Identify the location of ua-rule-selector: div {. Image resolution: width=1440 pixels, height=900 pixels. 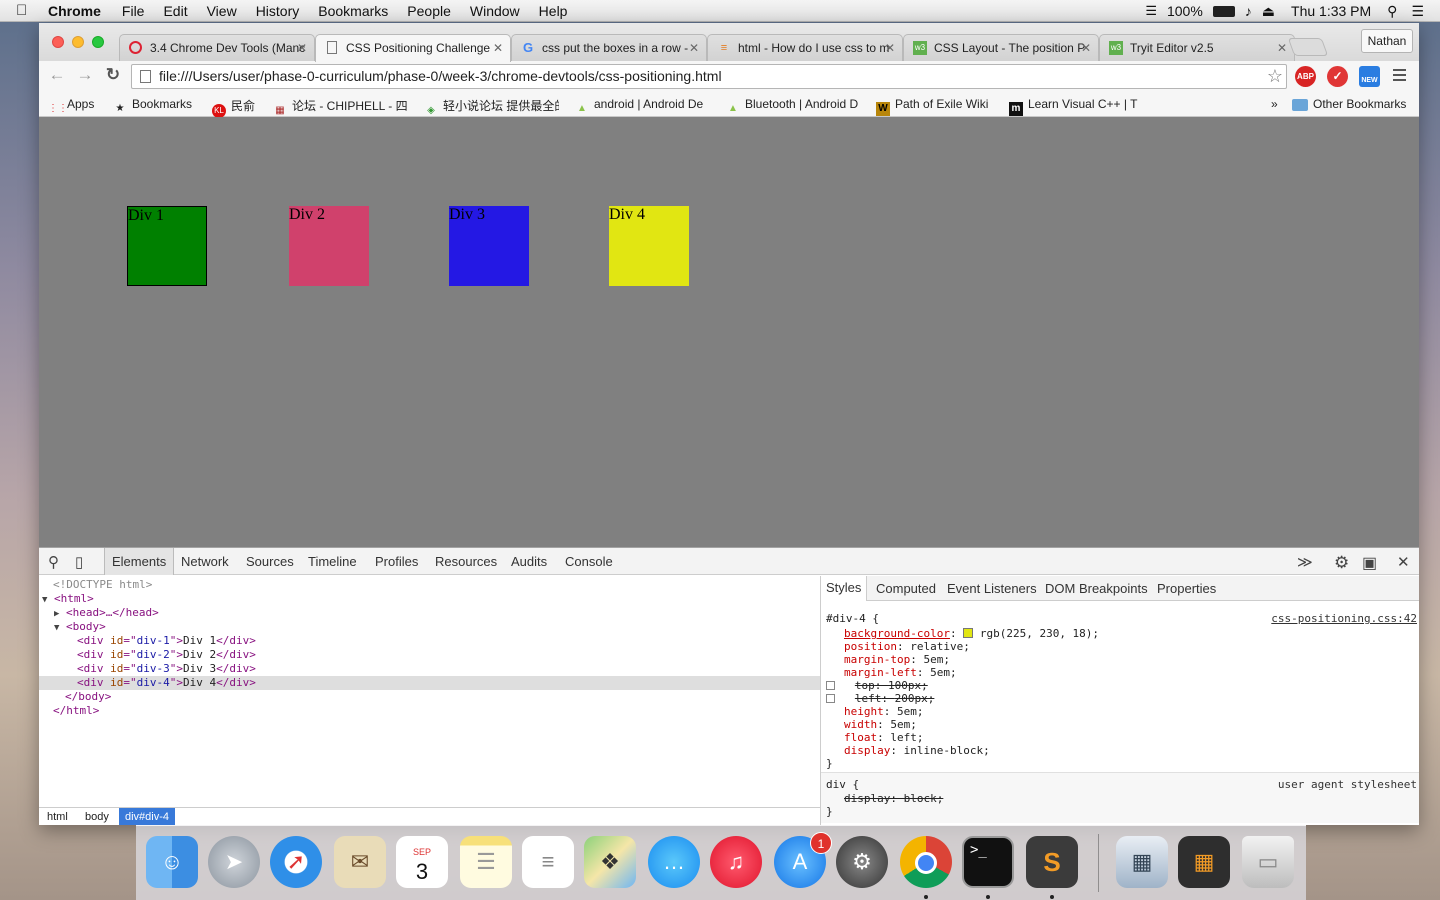
(842, 784).